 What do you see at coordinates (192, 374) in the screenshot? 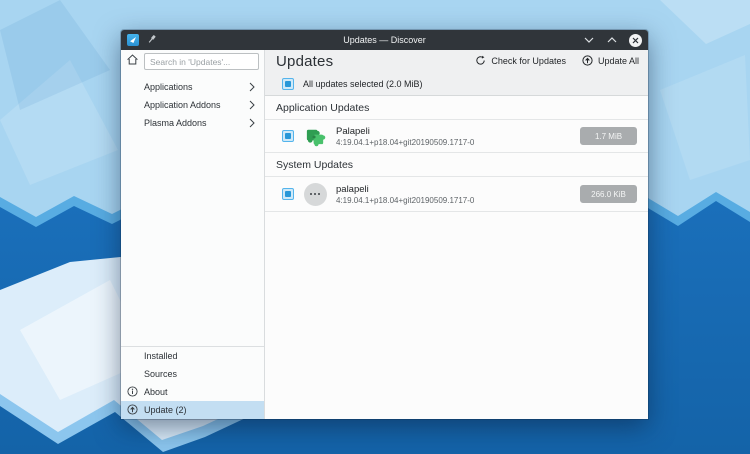
I see `sidebar-item-sources: Sources` at bounding box center [192, 374].